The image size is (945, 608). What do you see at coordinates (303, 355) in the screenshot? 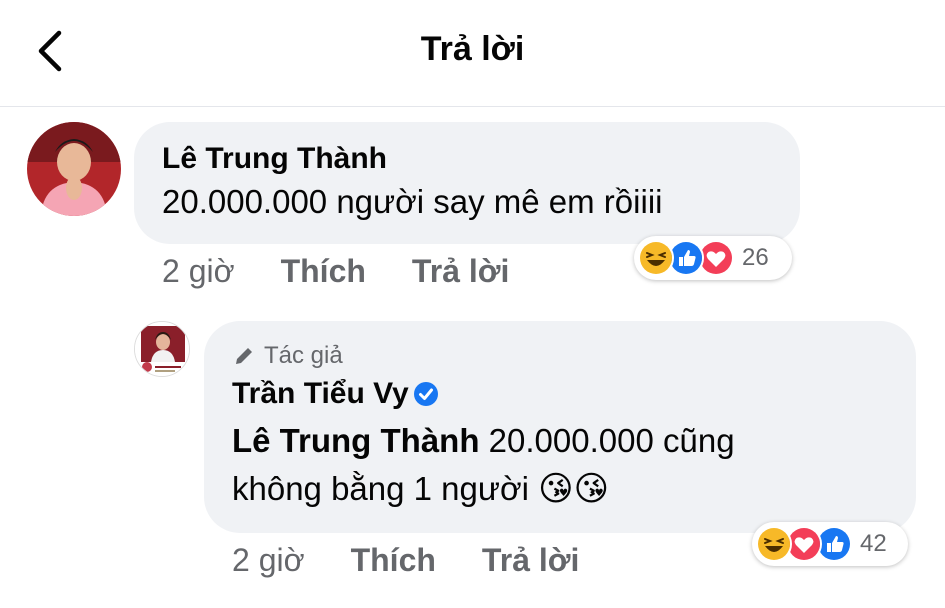
I see `author-badge-label: Tác giả` at bounding box center [303, 355].